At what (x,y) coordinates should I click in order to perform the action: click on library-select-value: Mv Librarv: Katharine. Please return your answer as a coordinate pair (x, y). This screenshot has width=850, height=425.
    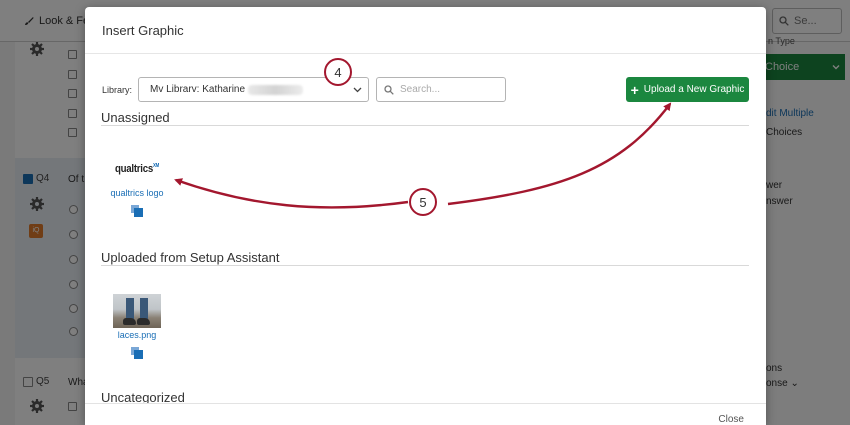
    Looking at the image, I should click on (198, 89).